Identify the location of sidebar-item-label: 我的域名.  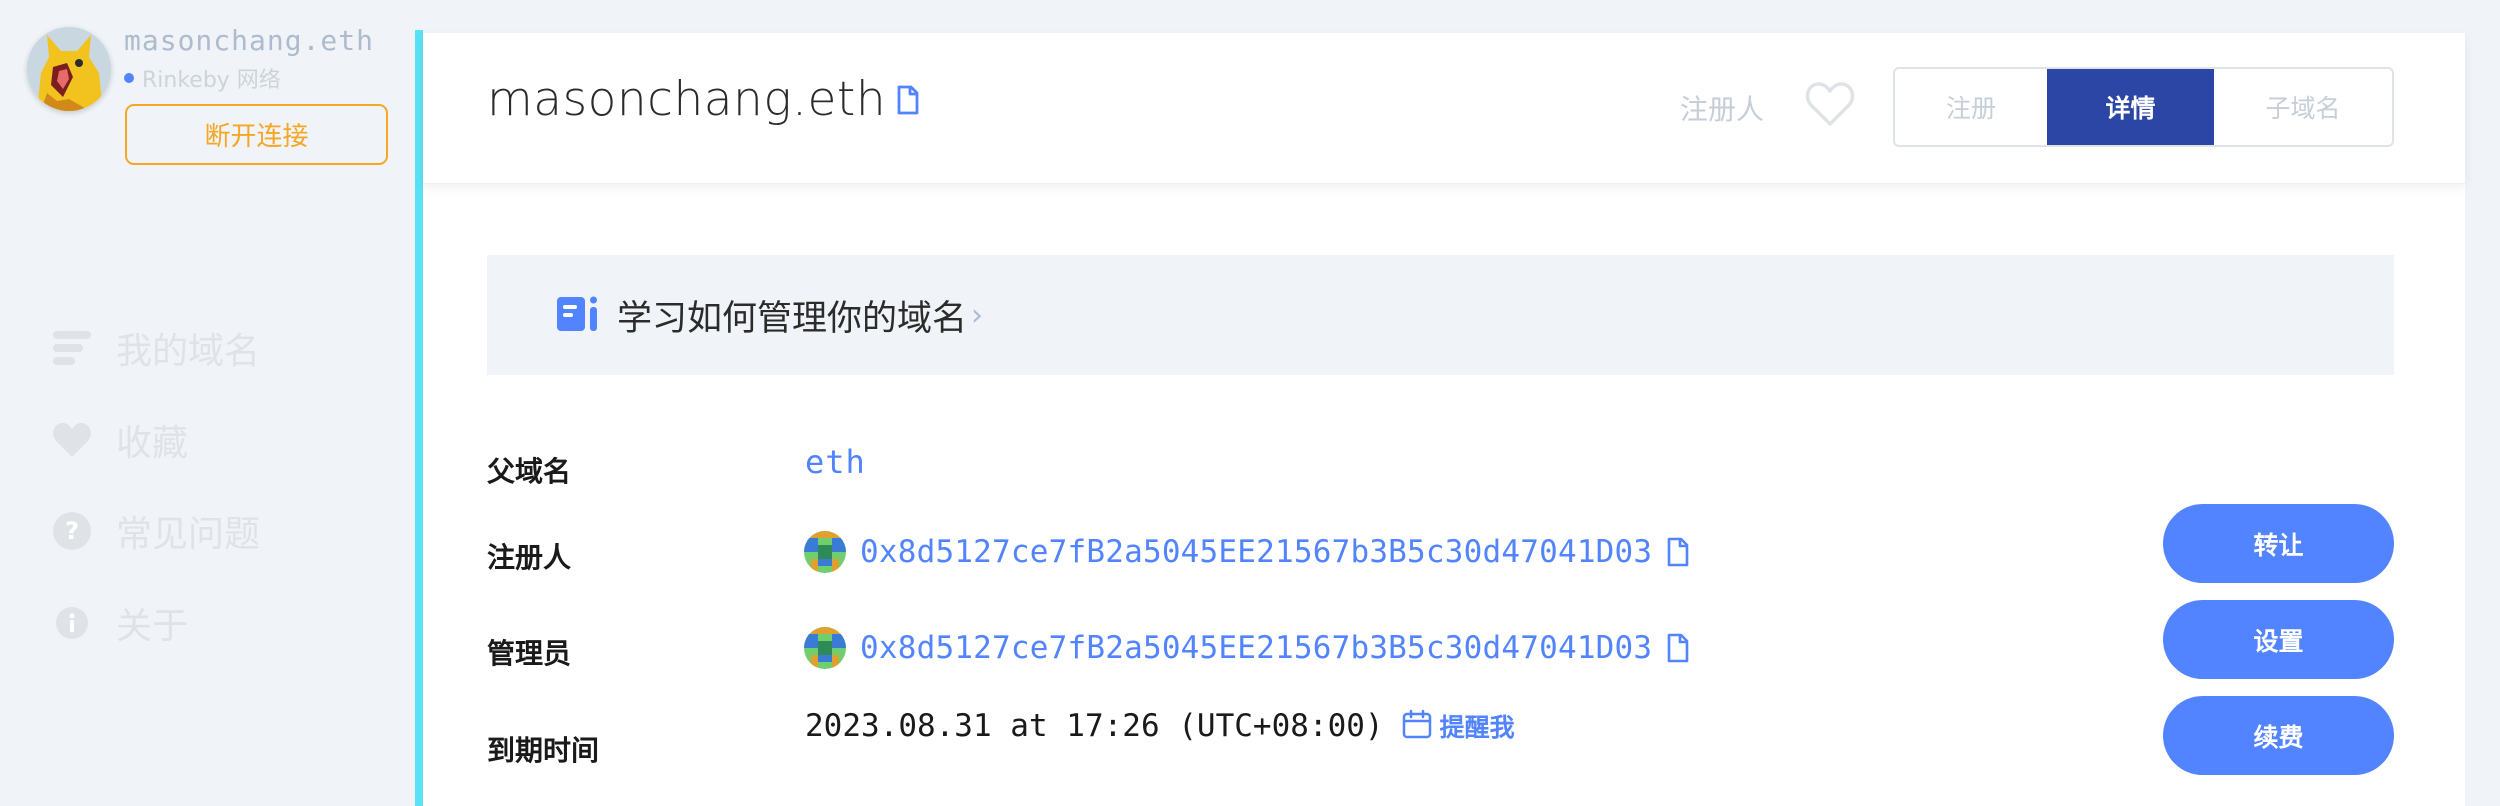
(188, 351).